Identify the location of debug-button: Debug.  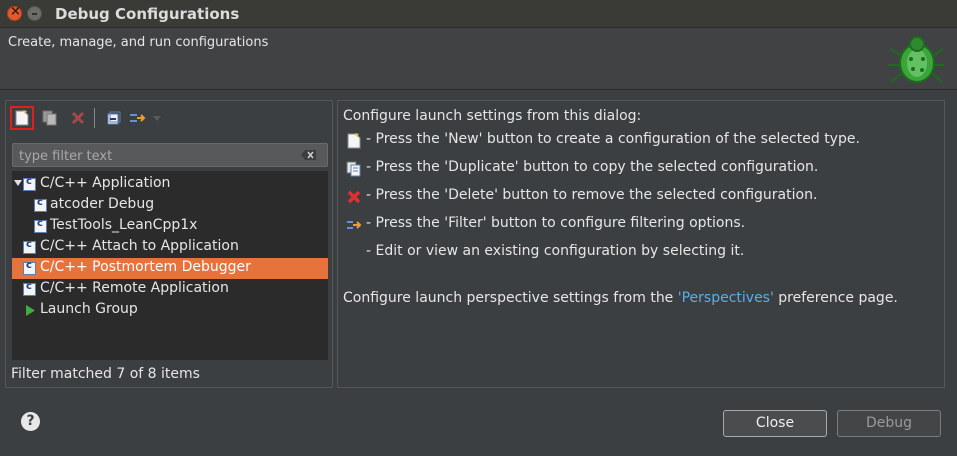
(889, 423).